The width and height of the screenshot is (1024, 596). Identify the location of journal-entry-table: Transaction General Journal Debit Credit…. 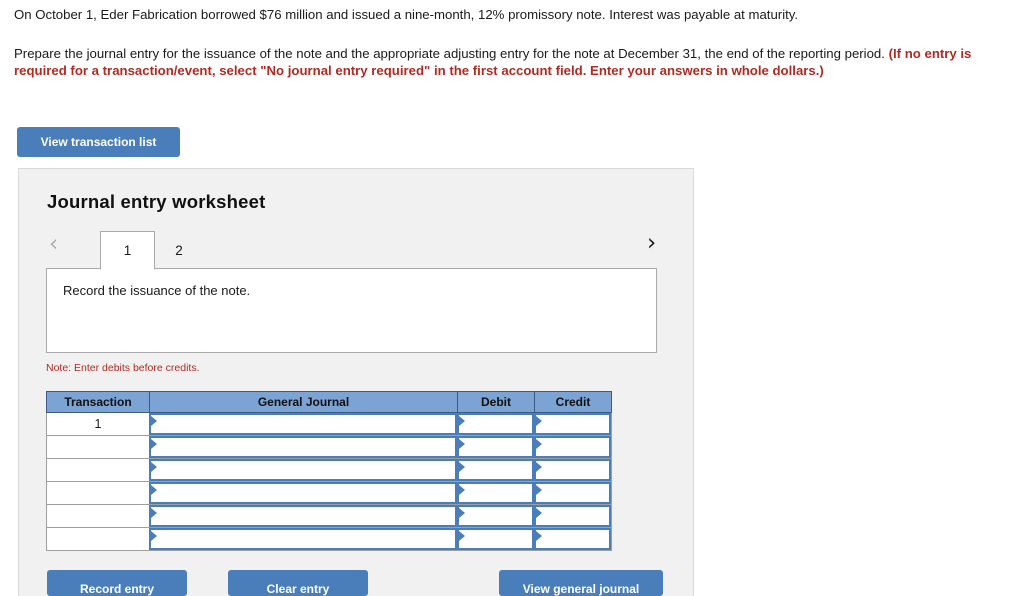
(329, 471).